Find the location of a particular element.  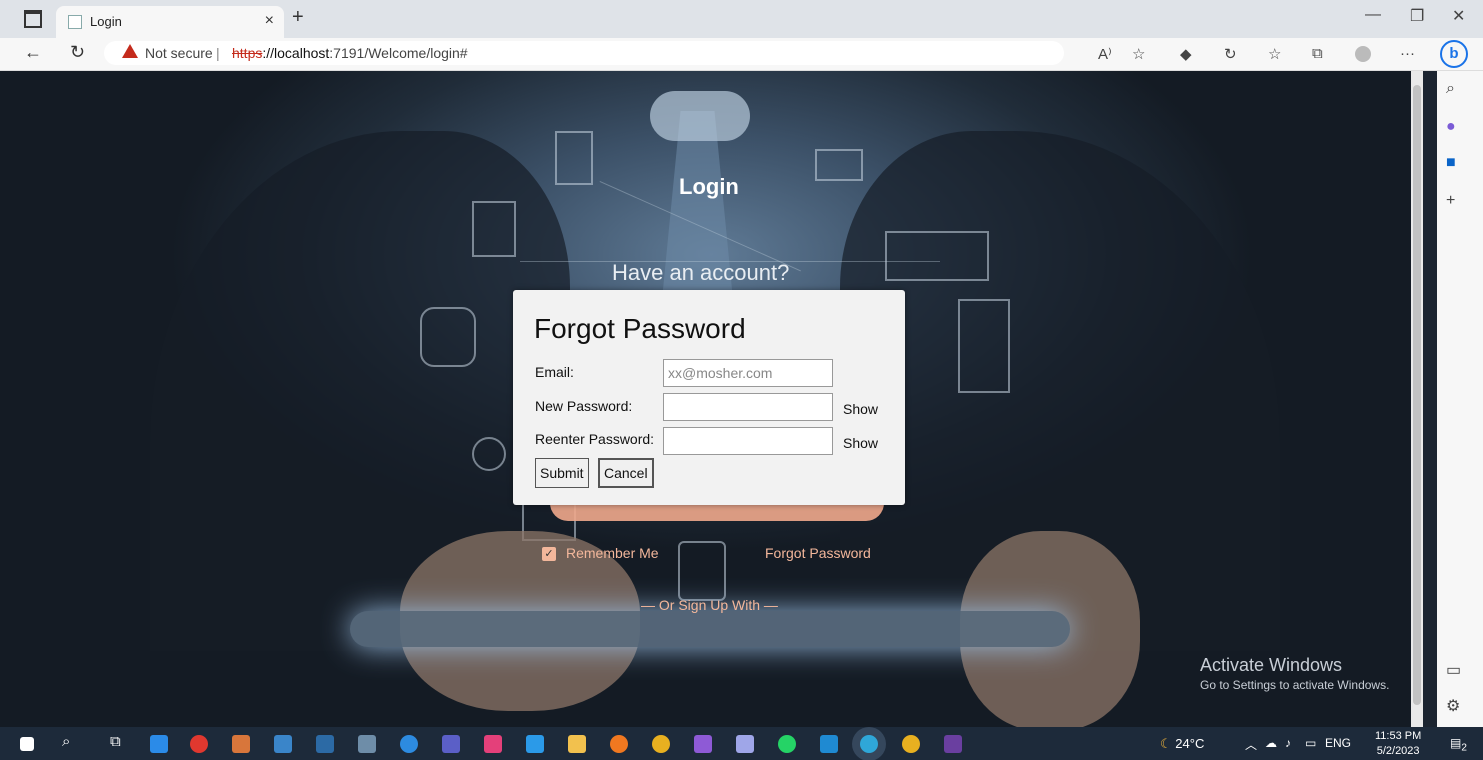

add-favorite-icon: ☆ is located at coordinates (1138, 54).